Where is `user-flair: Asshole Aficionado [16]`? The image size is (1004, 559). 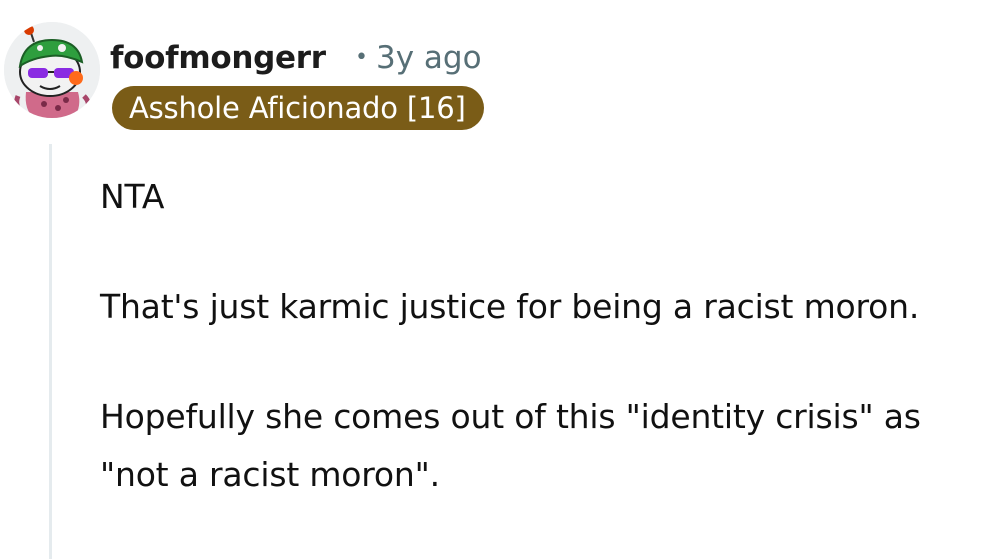
user-flair: Asshole Aficionado [16] is located at coordinates (298, 108).